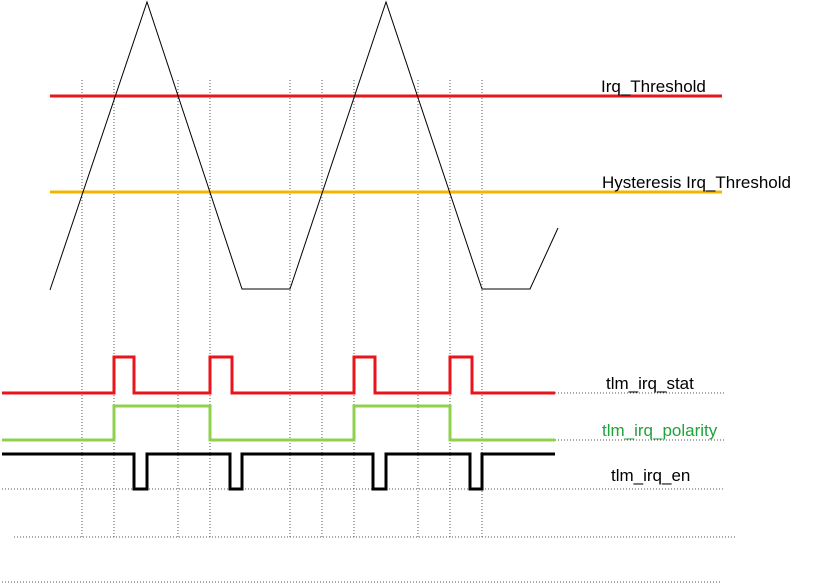 This screenshot has width=828, height=585. What do you see at coordinates (650, 383) in the screenshot?
I see `irq-stat-label: tlm_irq_stat` at bounding box center [650, 383].